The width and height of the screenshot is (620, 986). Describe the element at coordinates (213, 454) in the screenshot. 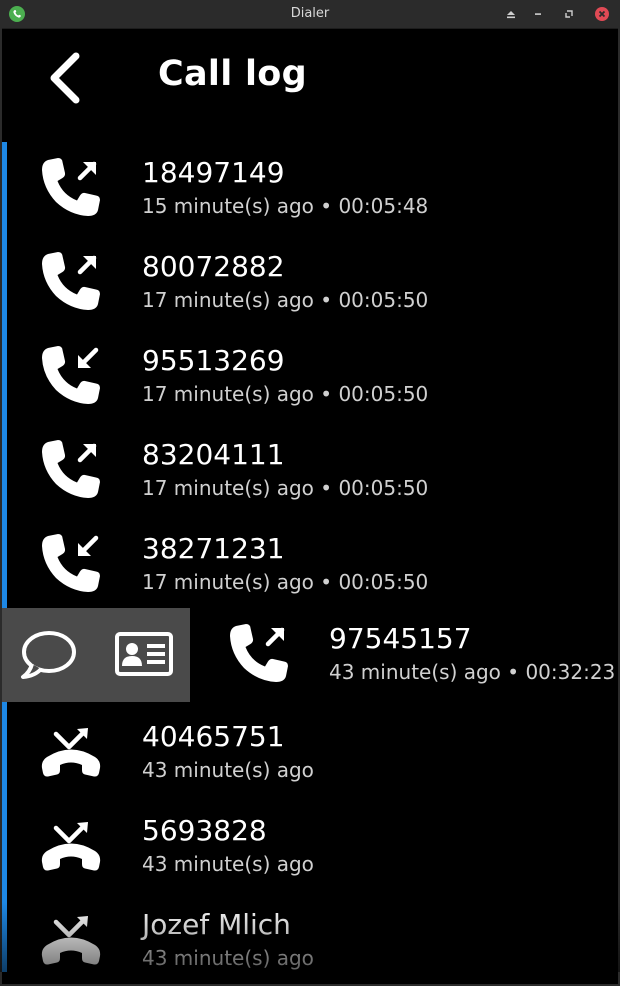

I see `call-number: 83204111` at that location.